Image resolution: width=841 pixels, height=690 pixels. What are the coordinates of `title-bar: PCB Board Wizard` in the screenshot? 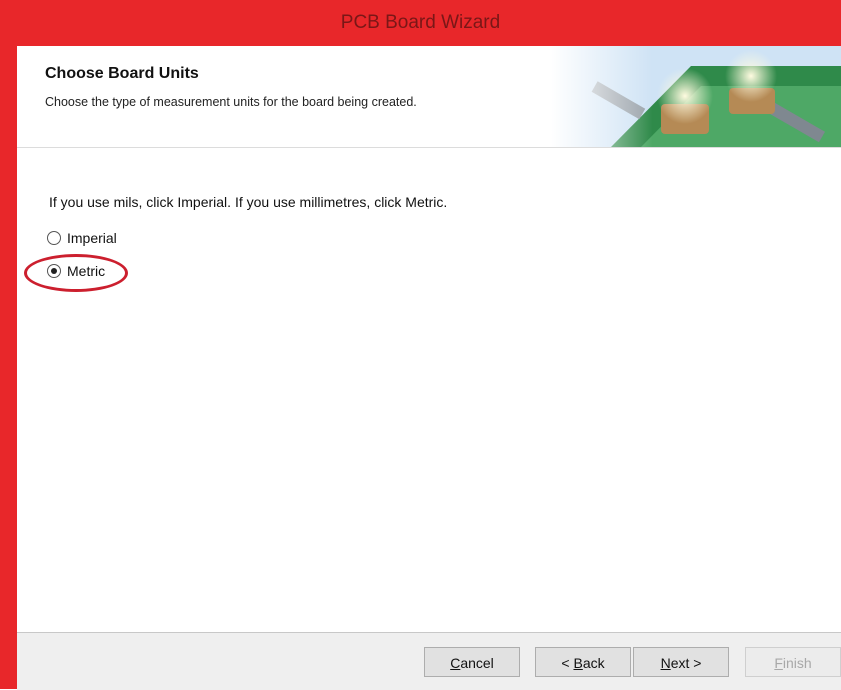 It's located at (420, 23).